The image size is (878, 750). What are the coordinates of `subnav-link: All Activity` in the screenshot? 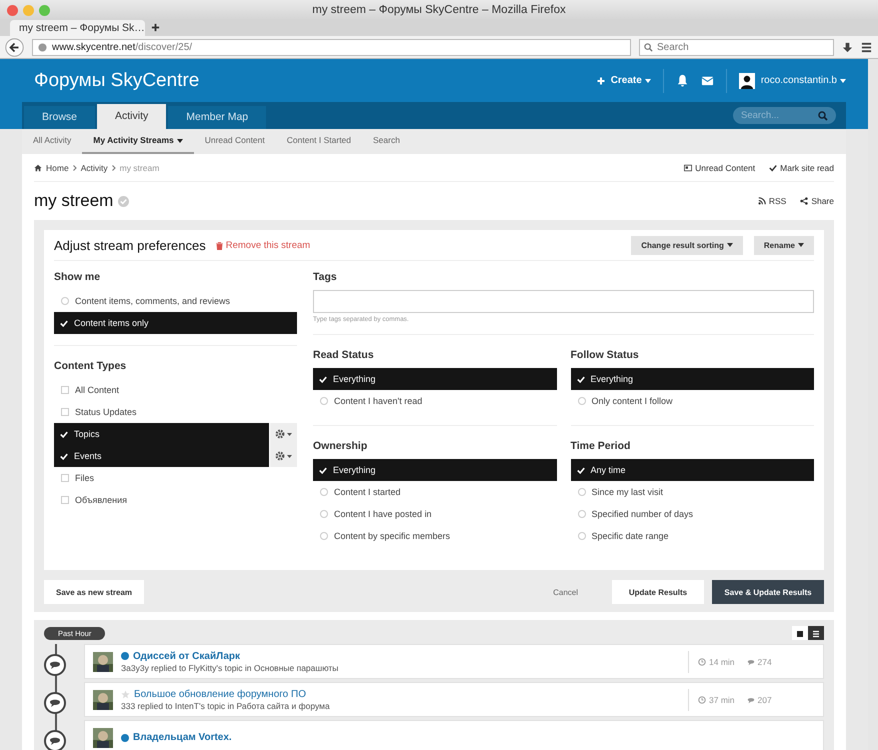 It's located at (52, 141).